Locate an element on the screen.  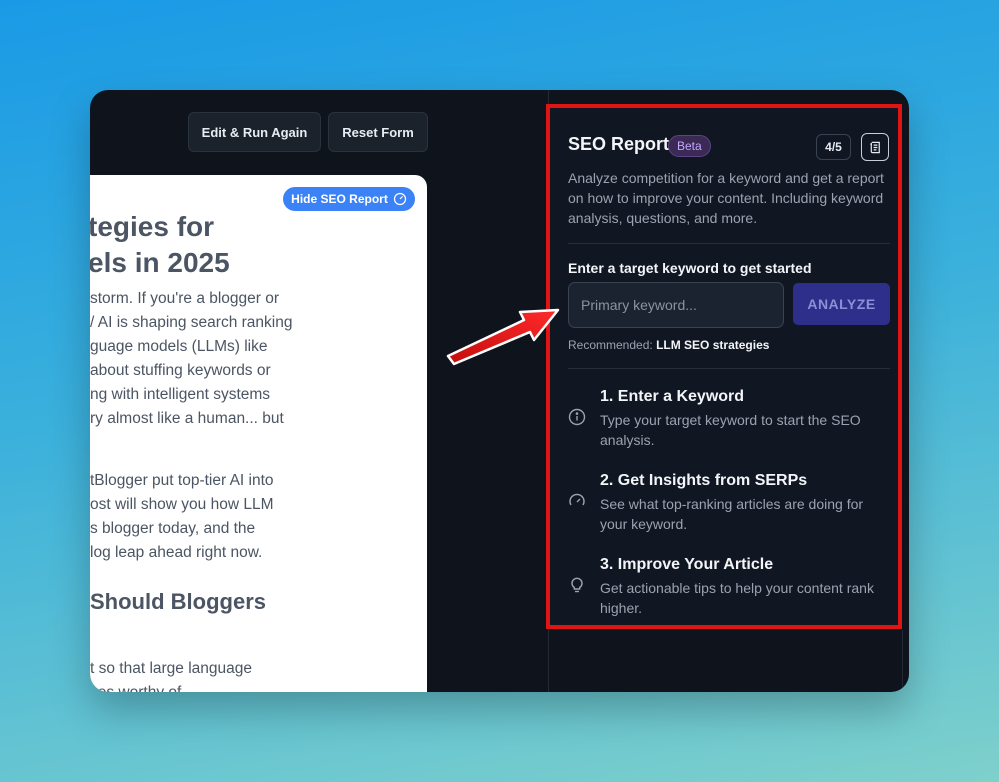
article-title: tegies for els in 2025 is located at coordinates (258, 245).